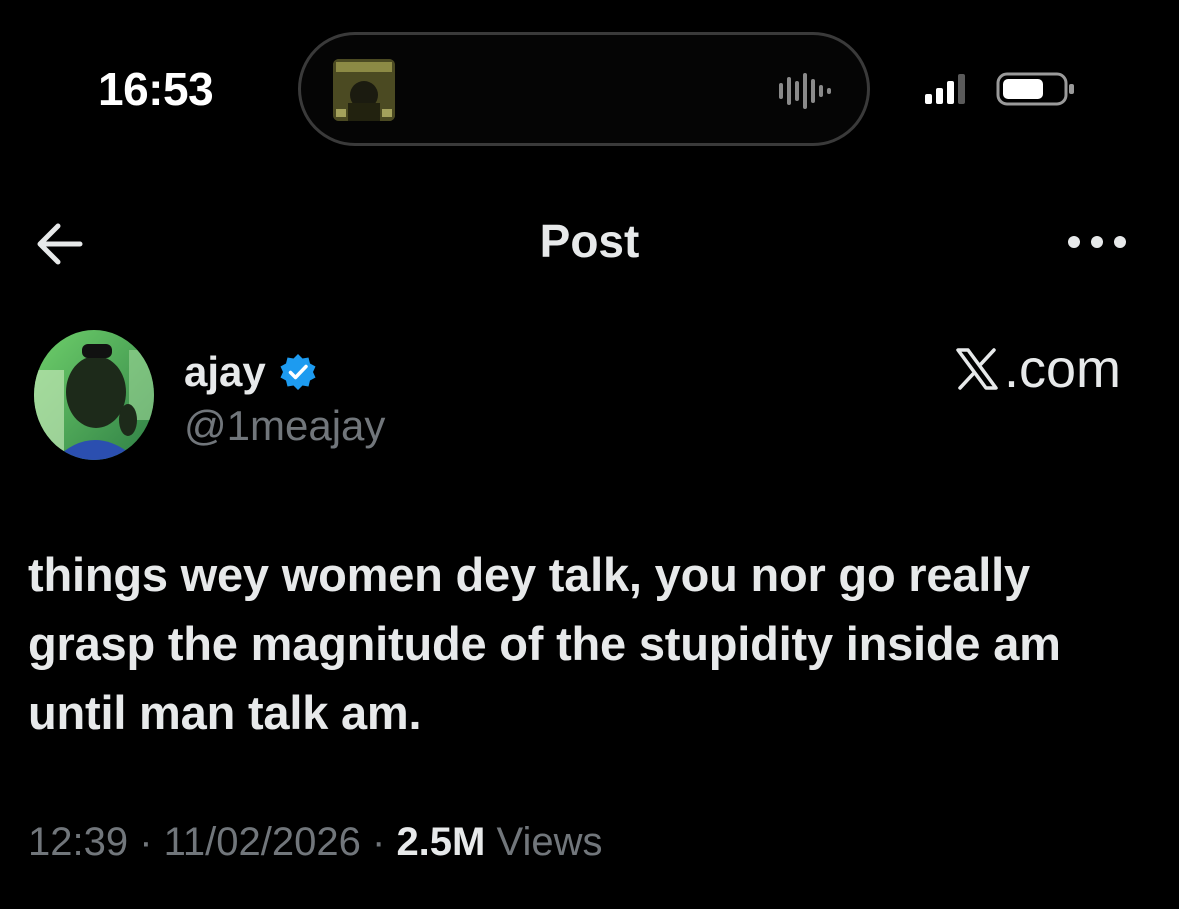 The image size is (1179, 909). I want to click on views-count: 2.5M, so click(440, 842).